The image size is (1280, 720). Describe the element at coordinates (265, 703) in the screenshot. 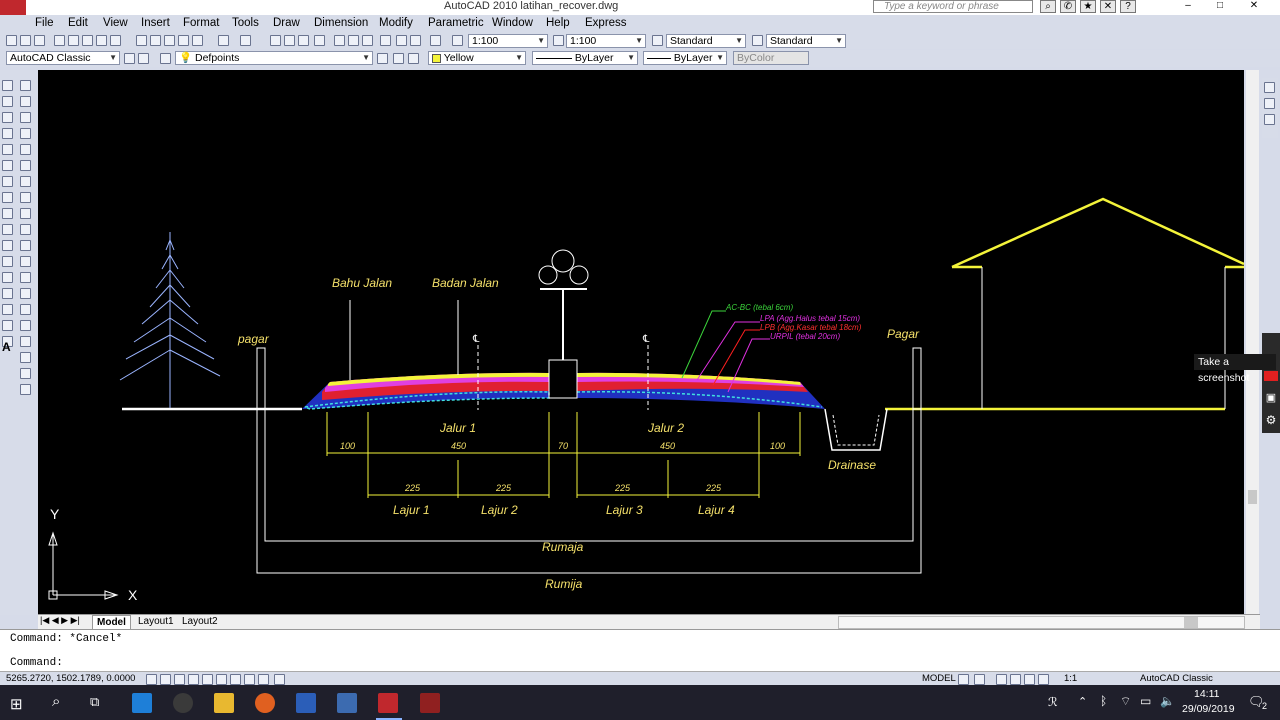

I see `firefox-icon` at that location.